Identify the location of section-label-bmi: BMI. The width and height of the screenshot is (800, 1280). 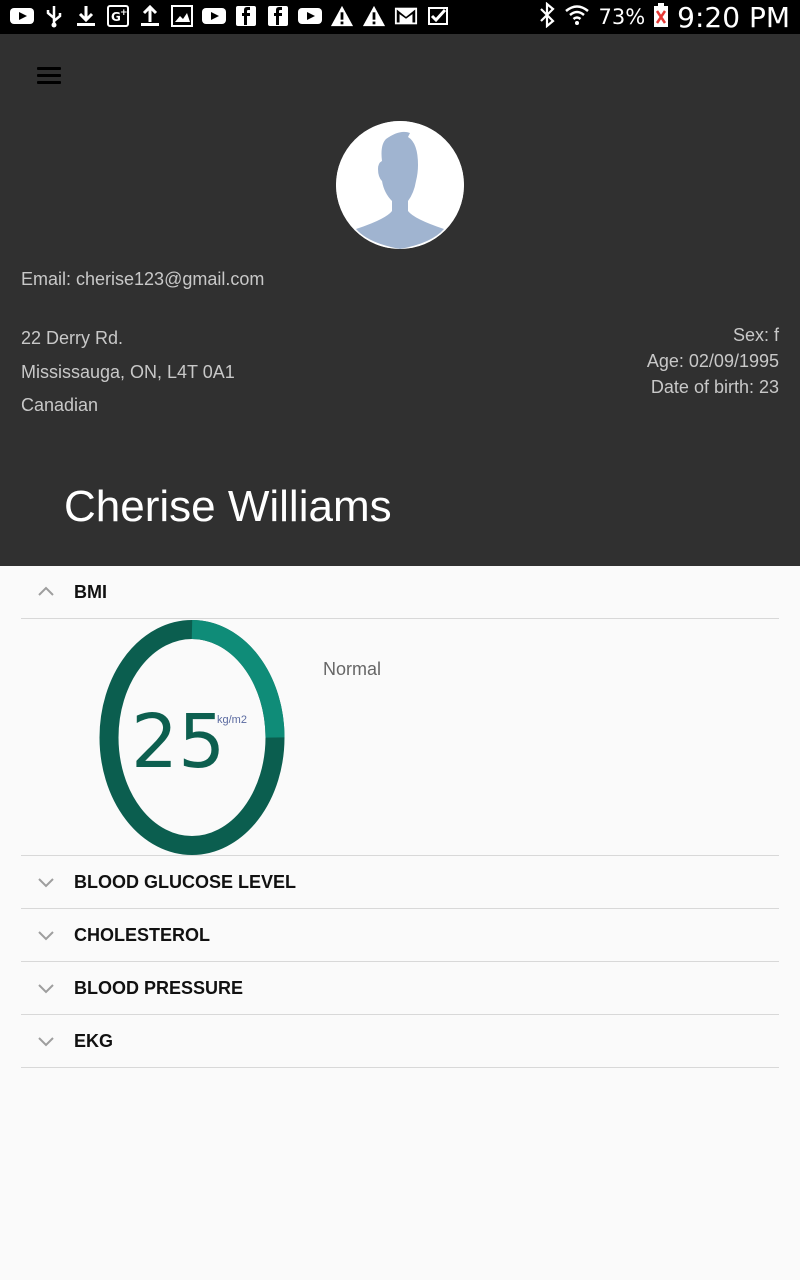
(90, 592).